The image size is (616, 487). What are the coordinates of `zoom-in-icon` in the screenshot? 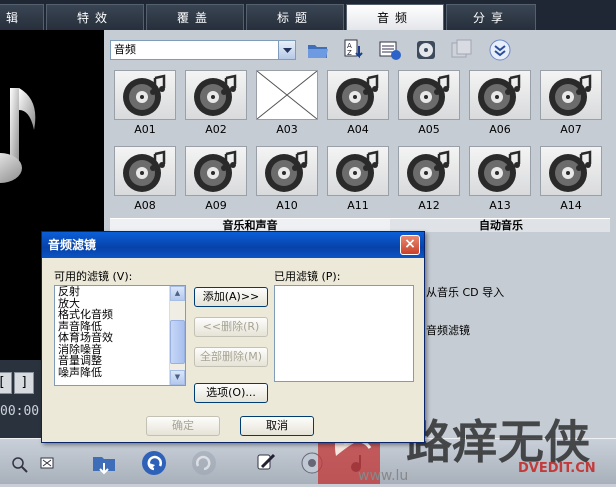 It's located at (20, 463).